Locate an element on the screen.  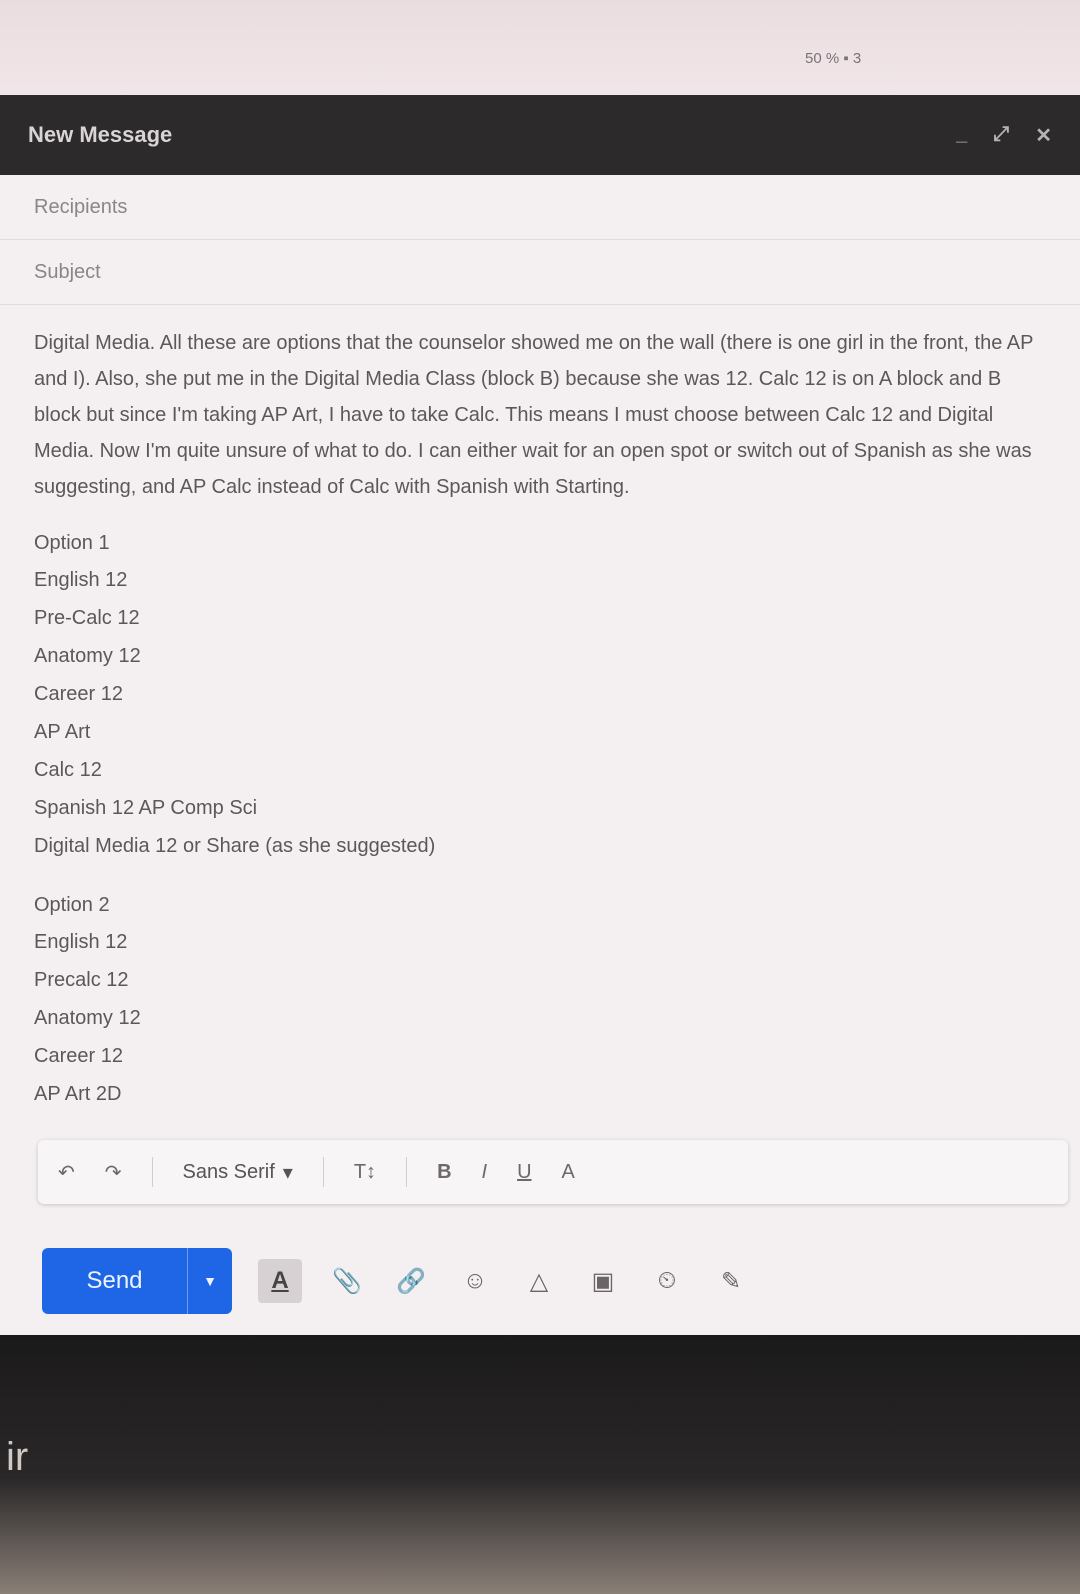
italic-icon: I is located at coordinates (485, 1172).